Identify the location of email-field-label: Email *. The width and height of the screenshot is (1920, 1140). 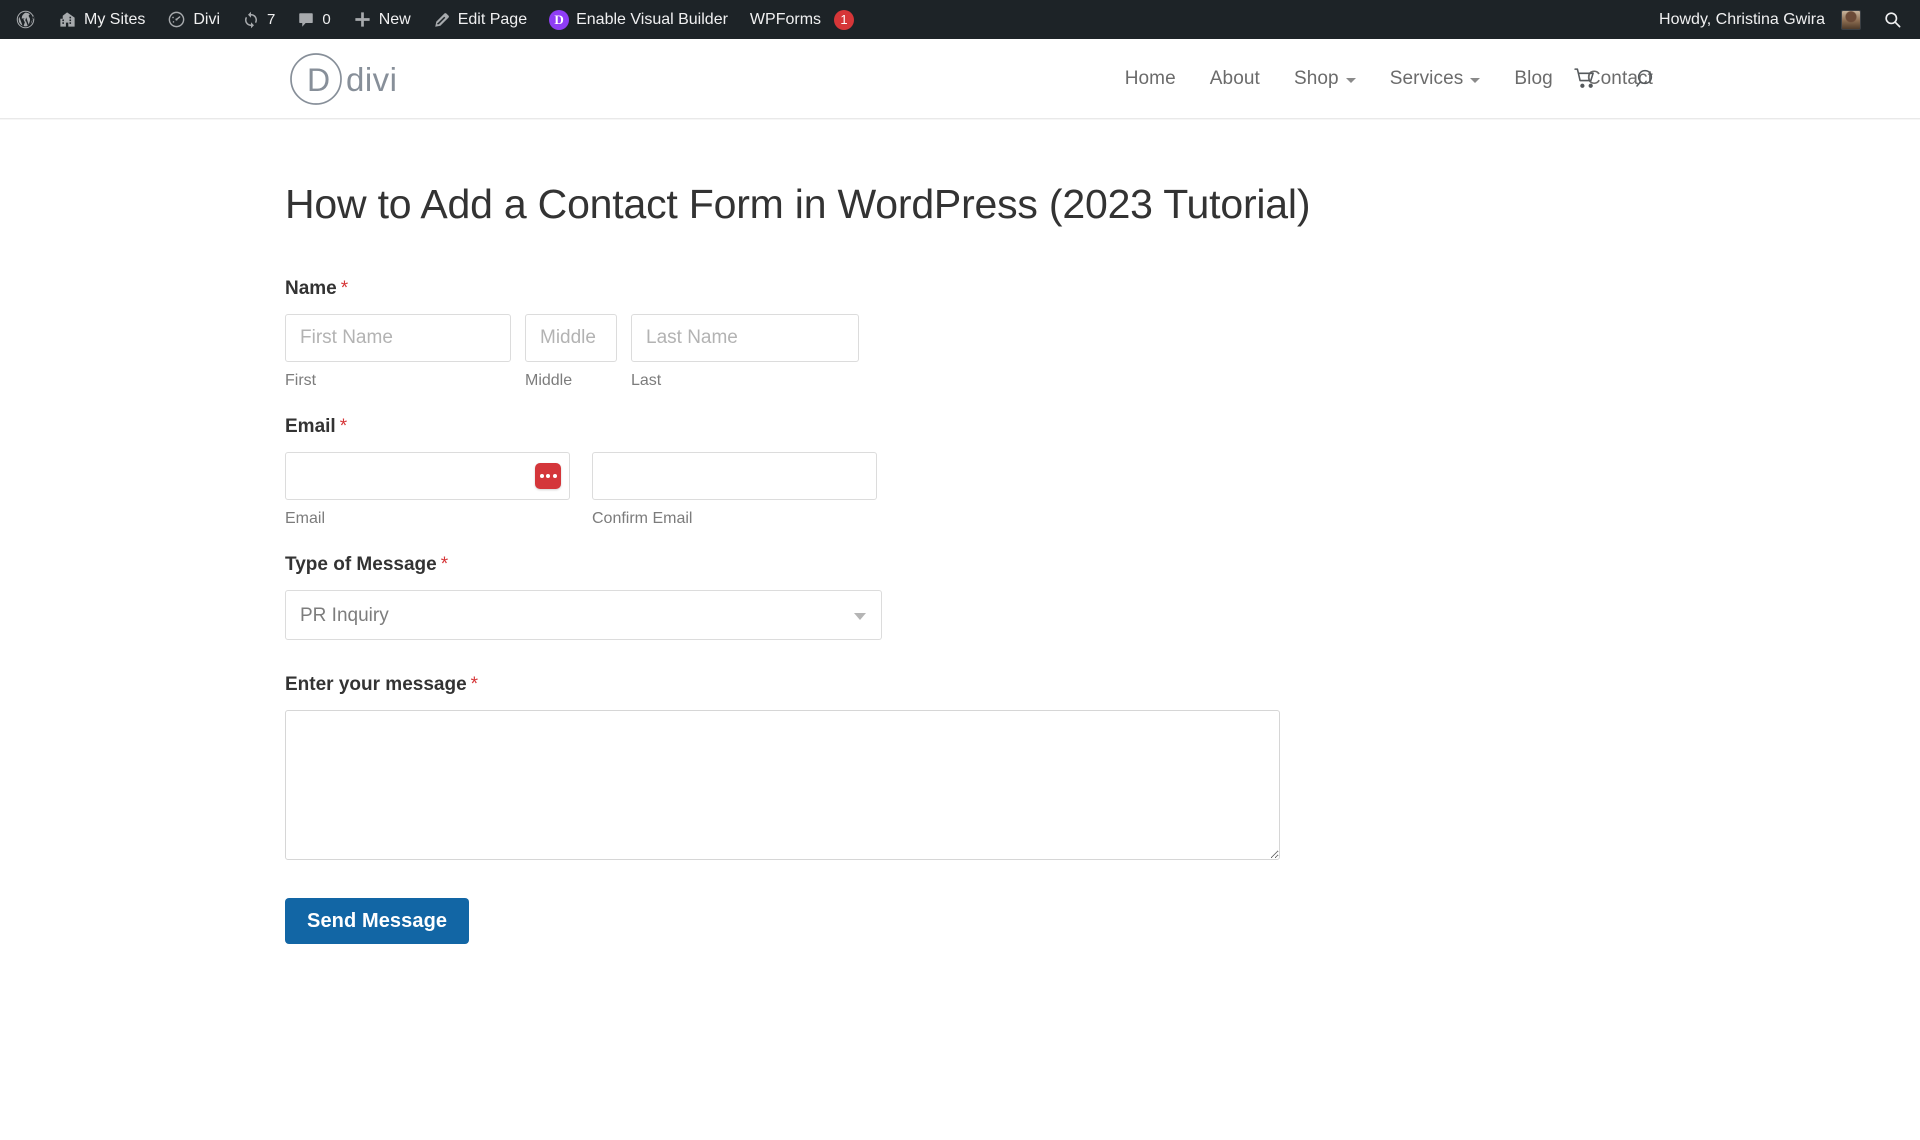
(785, 427).